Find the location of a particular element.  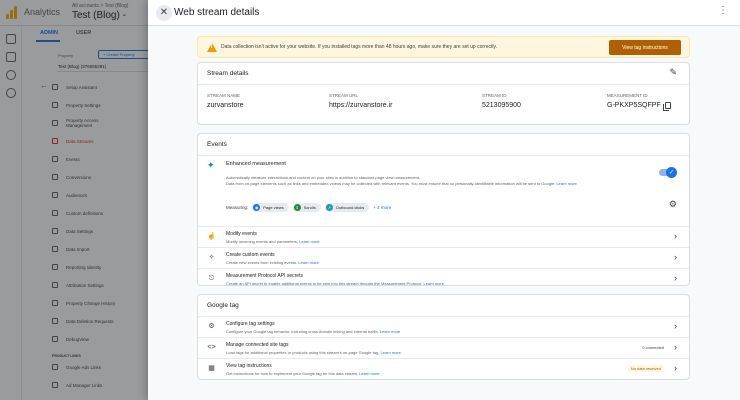

measurement-id-field: MEASUREMENT ID G-PKXP5SQFPF is located at coordinates (639, 102).